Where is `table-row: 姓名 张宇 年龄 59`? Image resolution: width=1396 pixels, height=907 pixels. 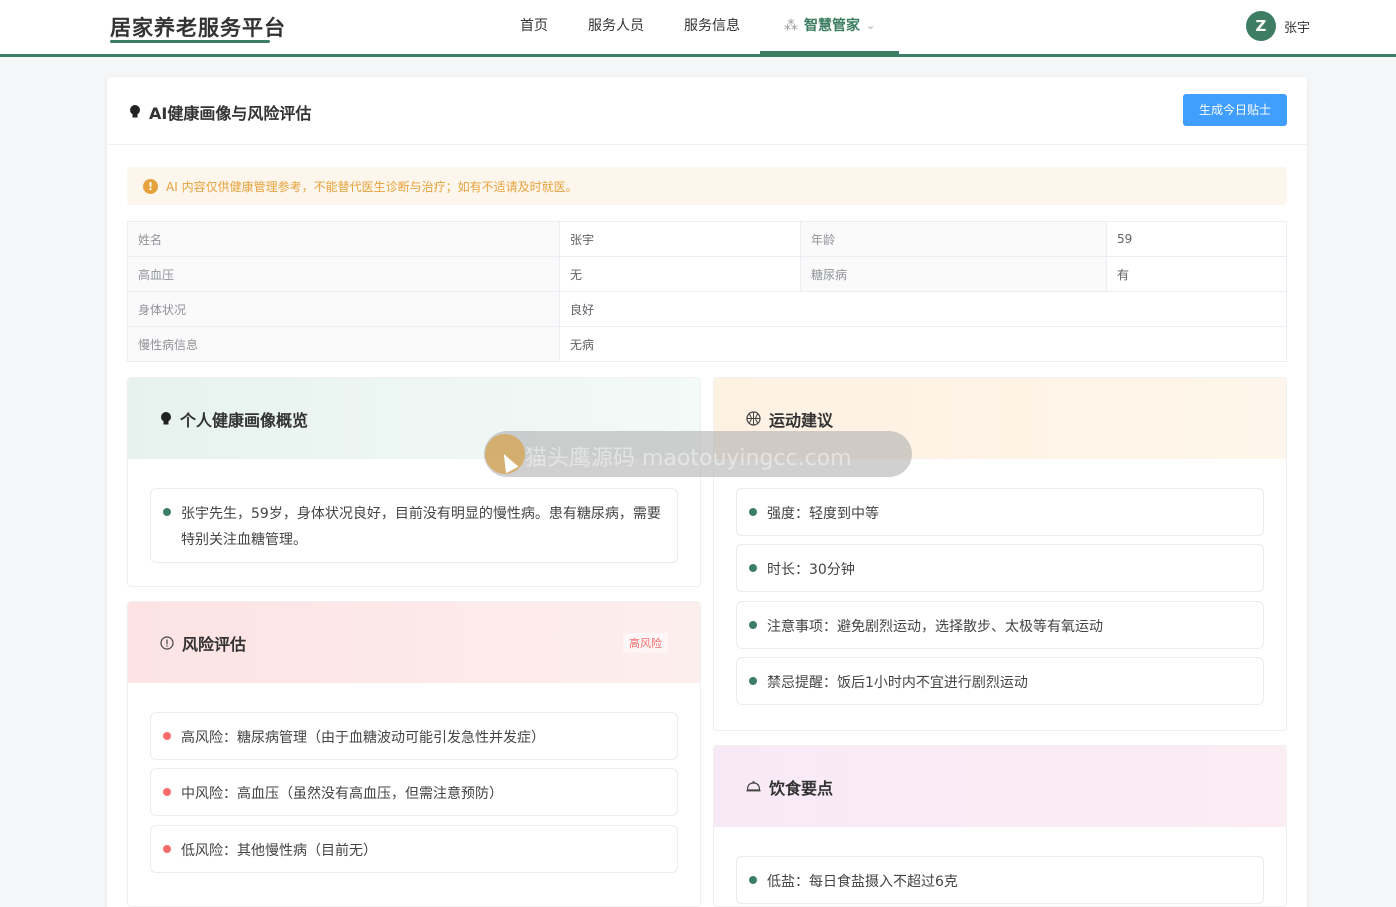 table-row: 姓名 张宇 年龄 59 is located at coordinates (707, 239).